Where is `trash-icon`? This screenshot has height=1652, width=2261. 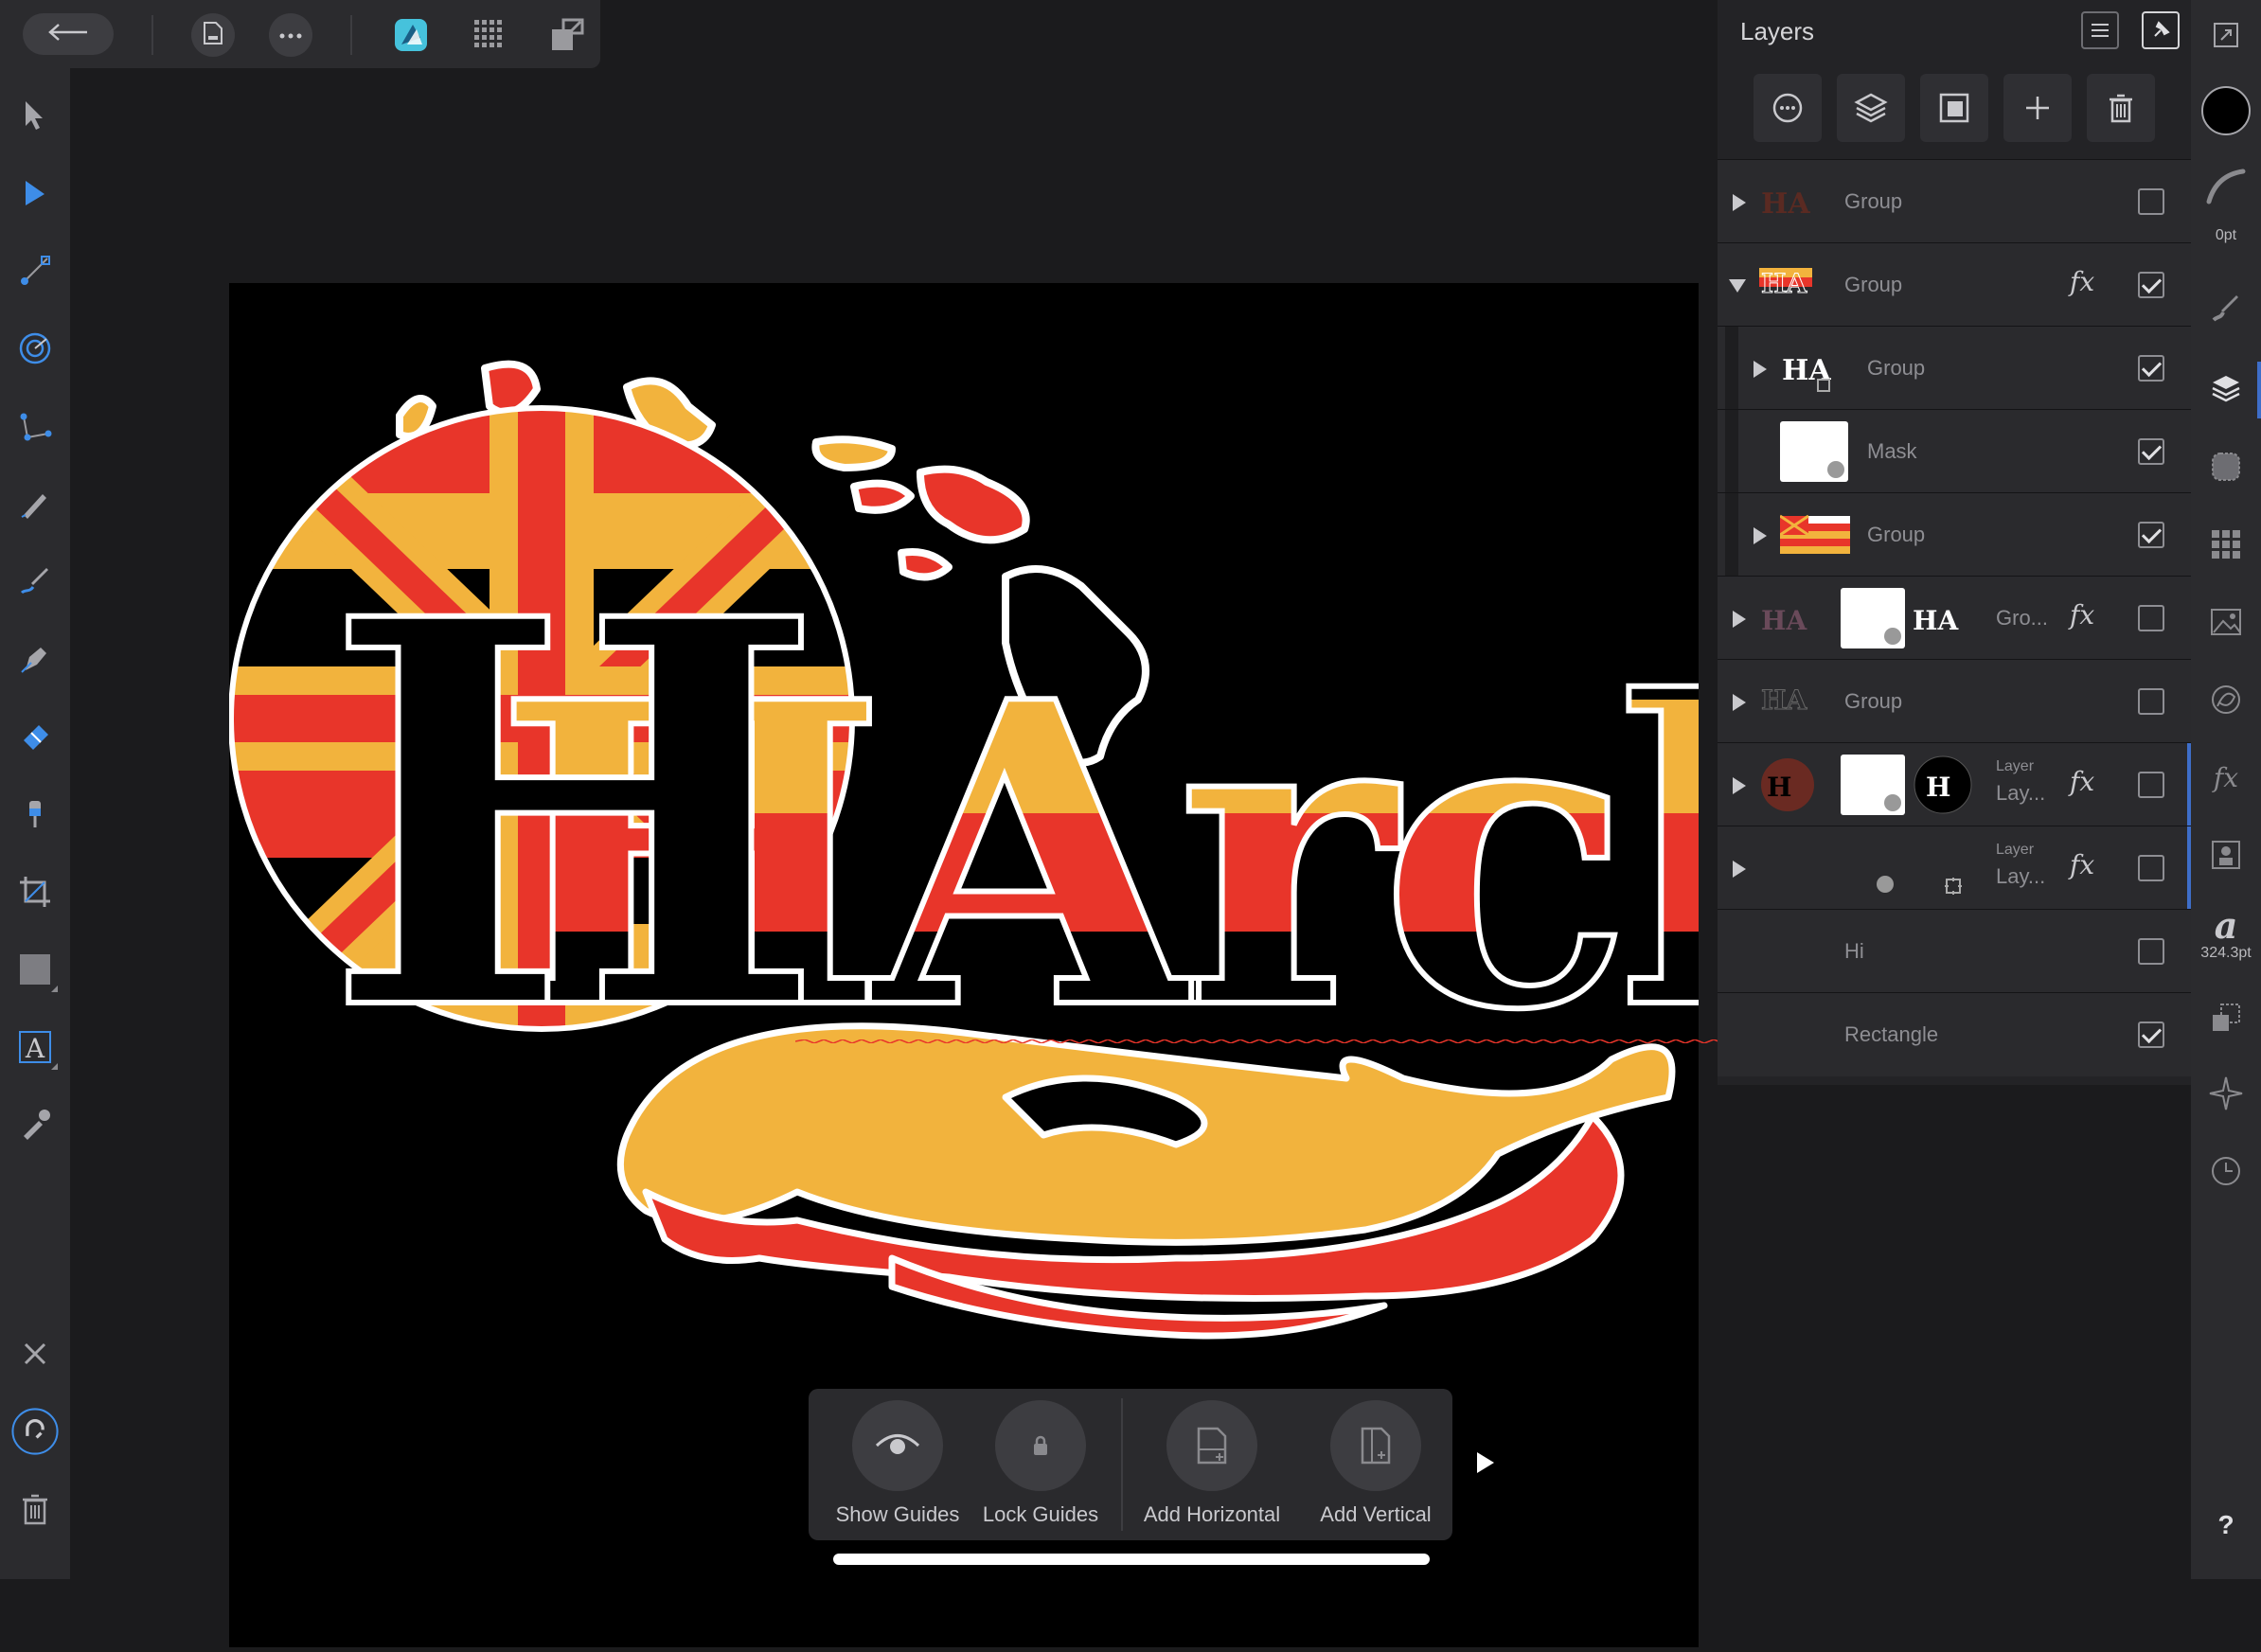
trash-icon is located at coordinates (35, 1509).